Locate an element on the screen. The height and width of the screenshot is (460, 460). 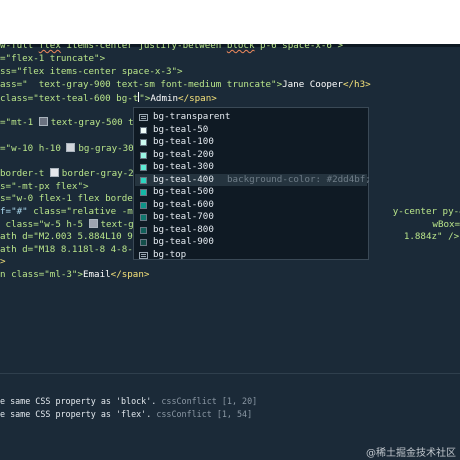
code-token: "> is located at coordinates (145, 98).